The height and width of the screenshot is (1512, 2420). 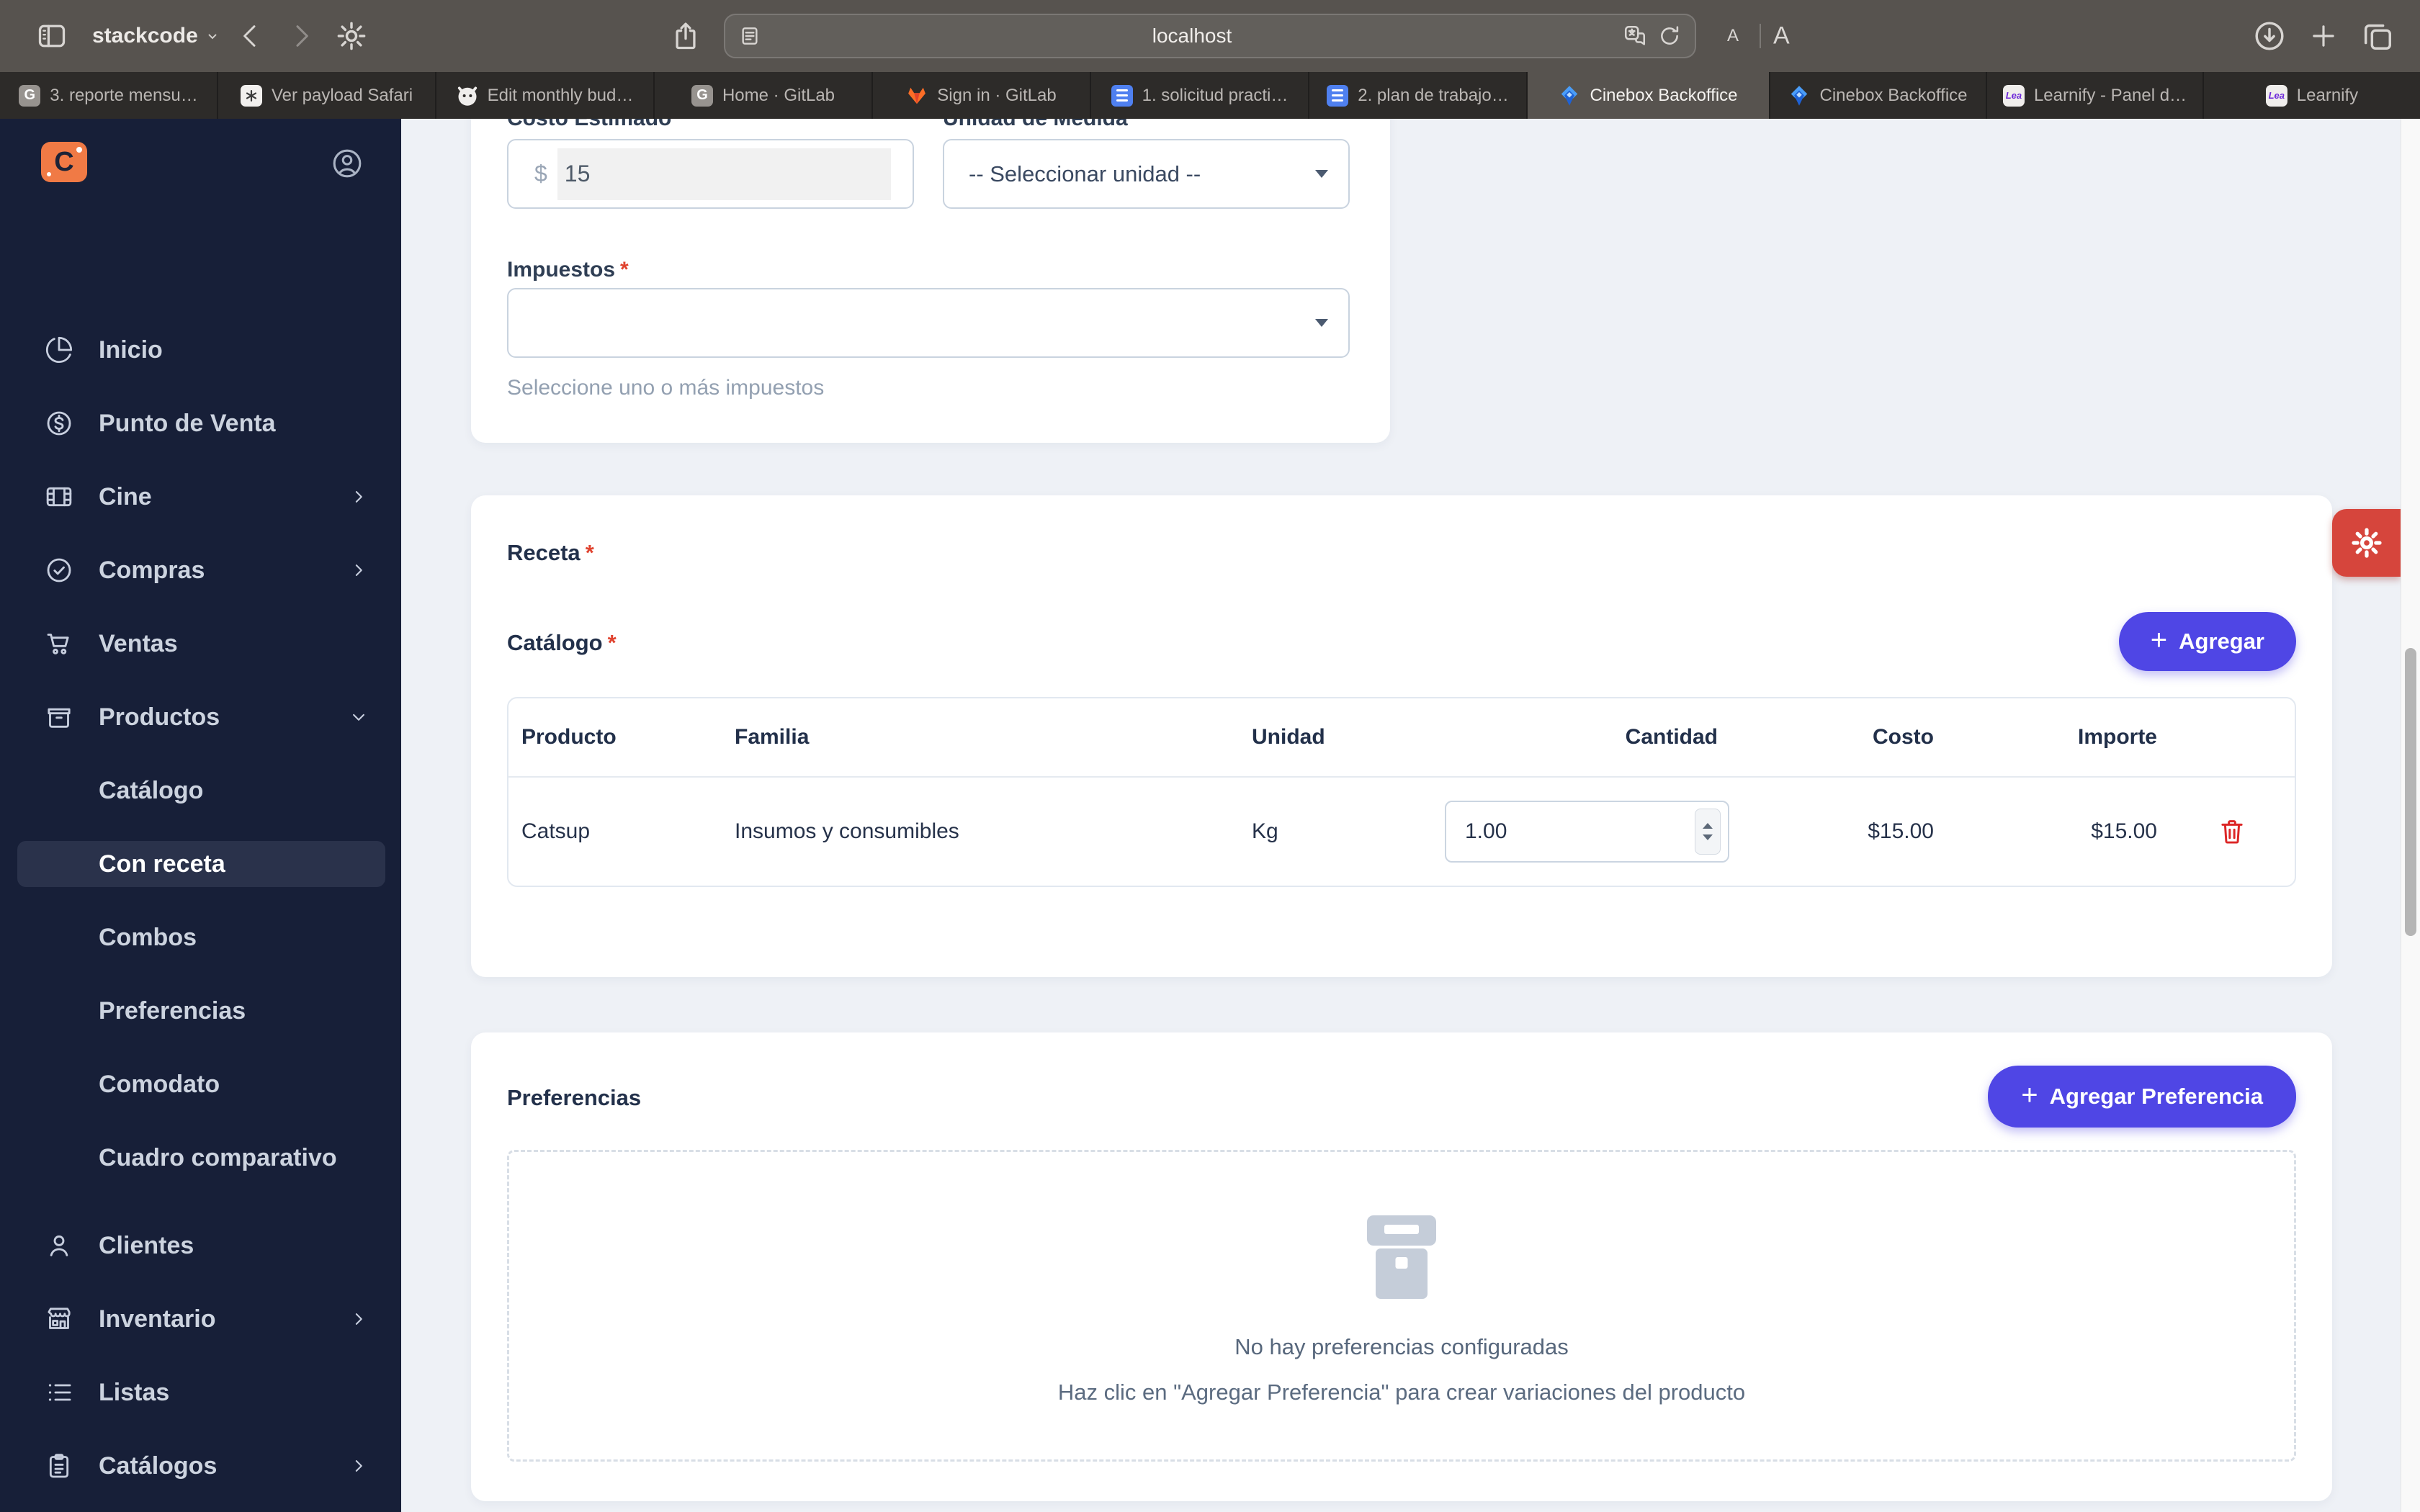 What do you see at coordinates (1635, 36) in the screenshot?
I see `translate-icon` at bounding box center [1635, 36].